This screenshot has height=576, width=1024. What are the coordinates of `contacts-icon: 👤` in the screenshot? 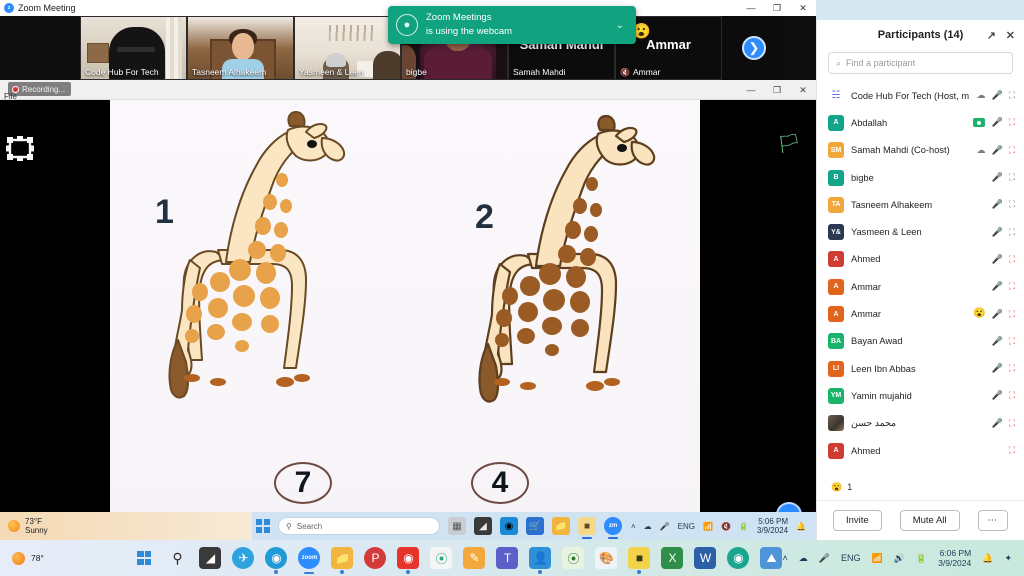 It's located at (540, 560).